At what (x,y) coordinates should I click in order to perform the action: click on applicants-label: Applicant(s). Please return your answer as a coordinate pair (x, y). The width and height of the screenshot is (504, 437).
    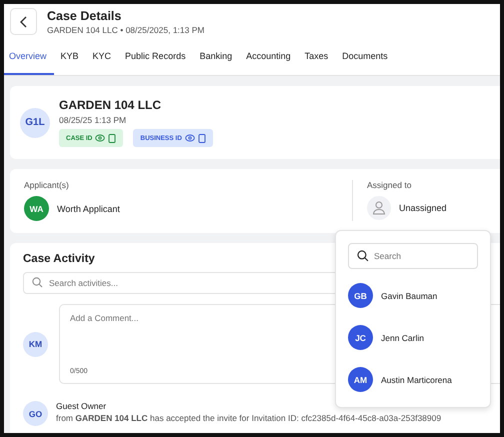
    Looking at the image, I should click on (47, 185).